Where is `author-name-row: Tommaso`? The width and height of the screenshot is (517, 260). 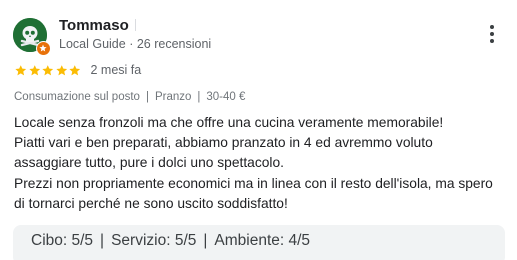 author-name-row: Tommaso is located at coordinates (97, 25).